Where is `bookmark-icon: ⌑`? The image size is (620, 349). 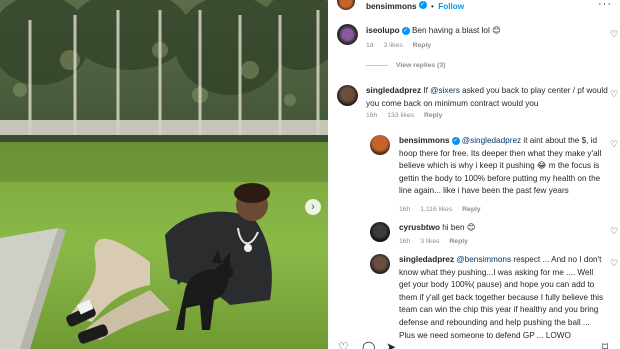 bookmark-icon: ⌑ is located at coordinates (605, 344).